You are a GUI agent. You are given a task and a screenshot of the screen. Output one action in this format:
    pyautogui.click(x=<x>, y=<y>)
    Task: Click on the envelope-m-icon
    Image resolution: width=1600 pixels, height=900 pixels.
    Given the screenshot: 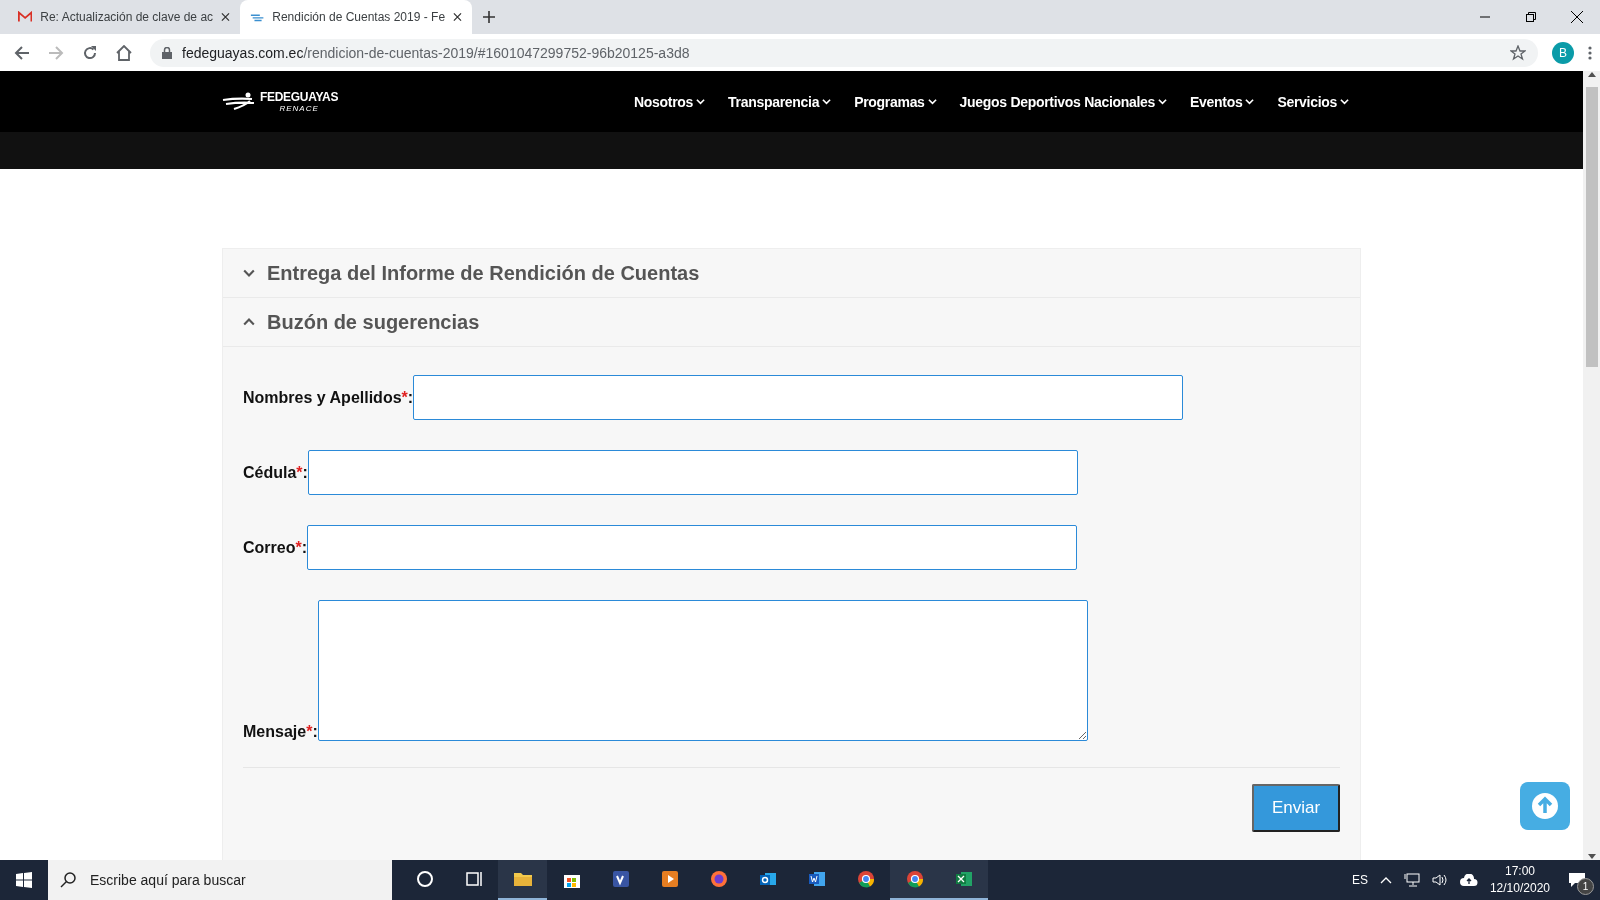 What is the action you would take?
    pyautogui.click(x=25, y=17)
    